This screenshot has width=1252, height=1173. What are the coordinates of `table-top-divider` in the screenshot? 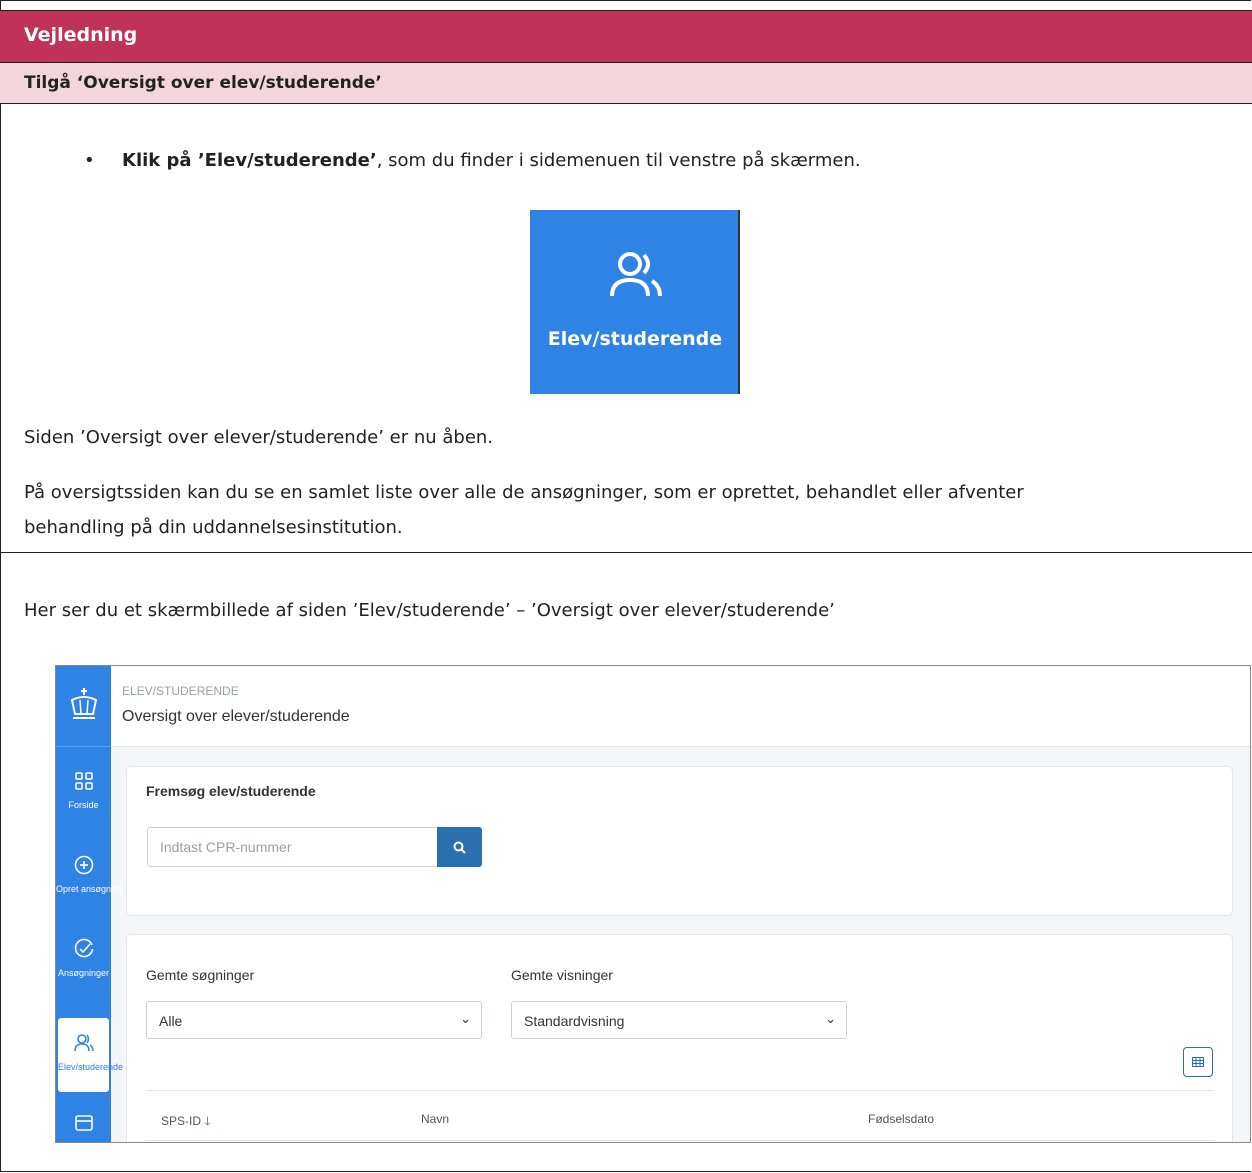 It's located at (680, 1090).